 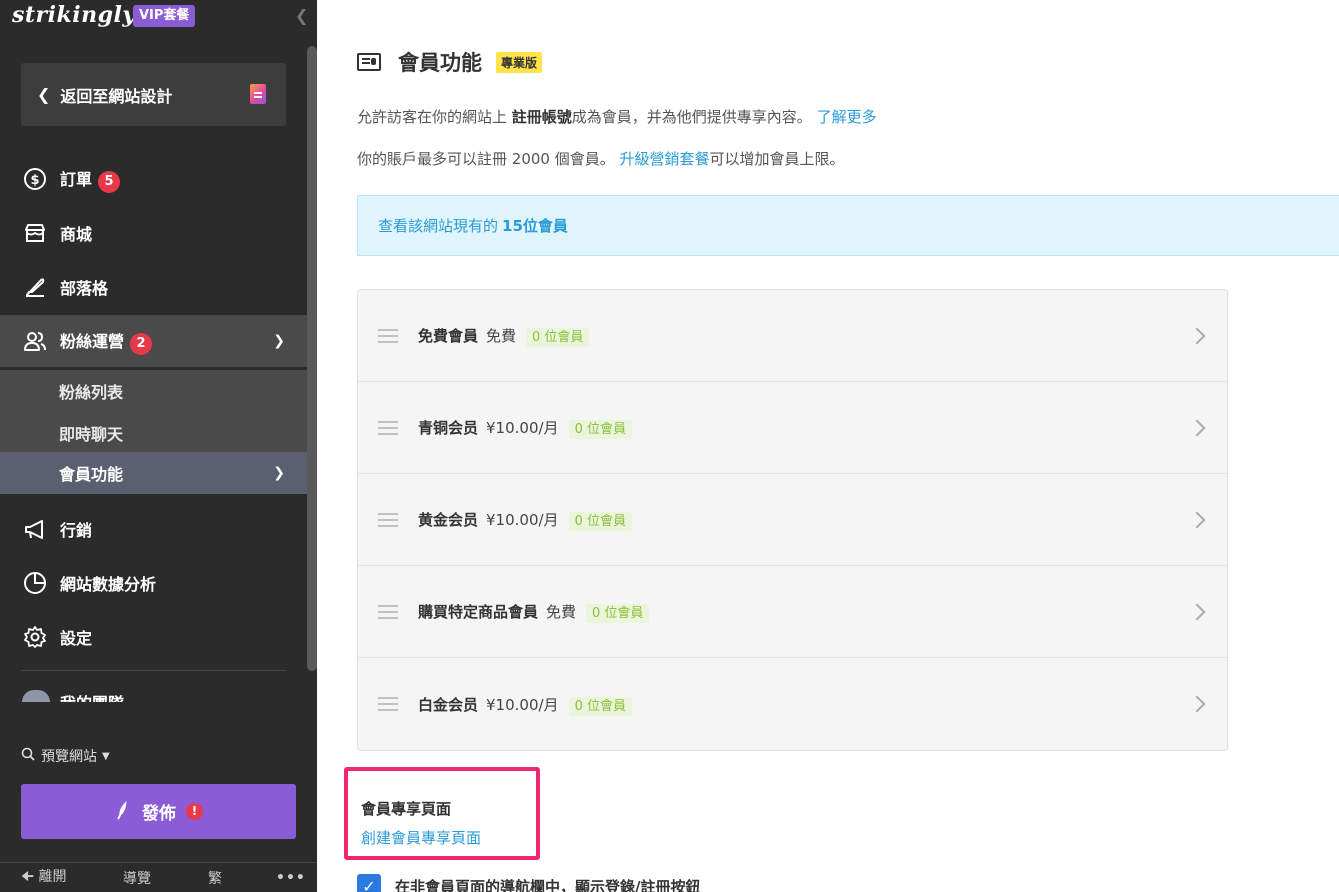 What do you see at coordinates (116, 96) in the screenshot?
I see `back-to-design-label: 返回至網站設計` at bounding box center [116, 96].